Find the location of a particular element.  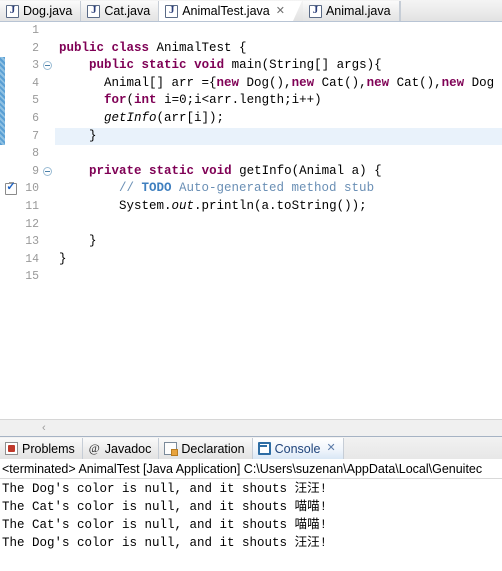

panel-tab-label: Problems is located at coordinates (48, 448).